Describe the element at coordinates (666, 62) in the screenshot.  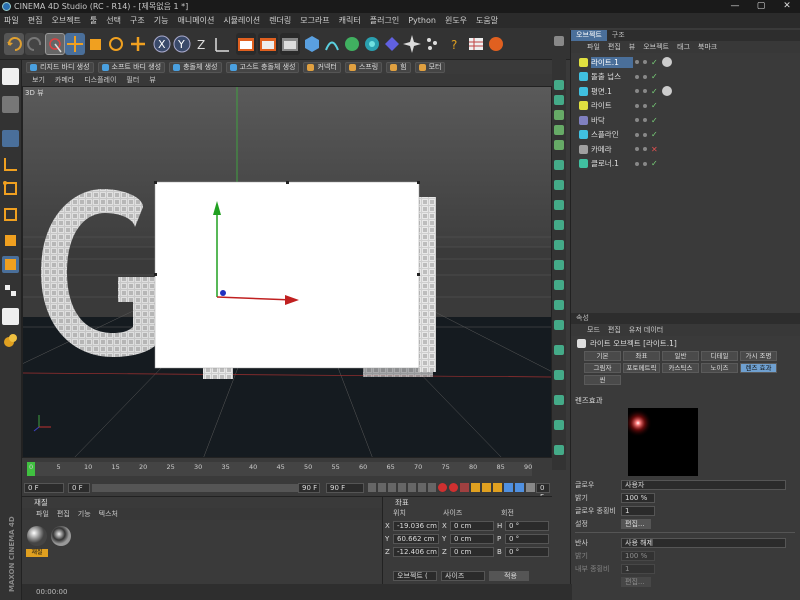
I see `tag-icon` at that location.